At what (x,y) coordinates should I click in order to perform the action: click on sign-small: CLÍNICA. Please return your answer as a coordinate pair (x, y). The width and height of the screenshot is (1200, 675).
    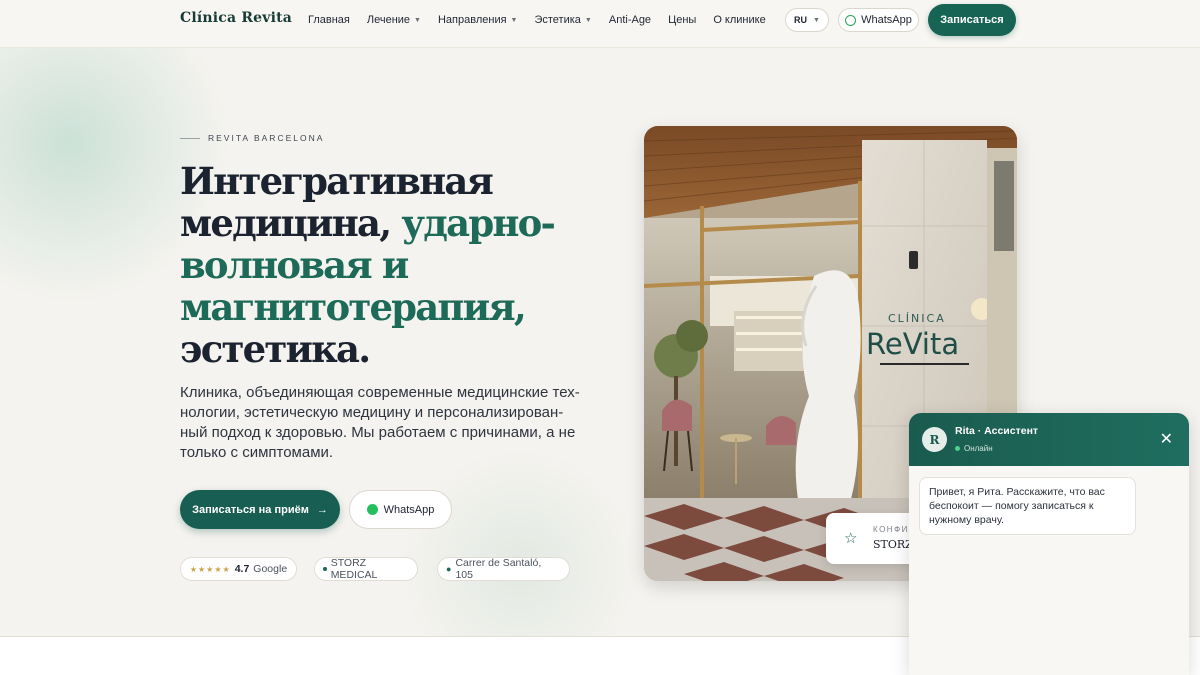
    Looking at the image, I should click on (917, 318).